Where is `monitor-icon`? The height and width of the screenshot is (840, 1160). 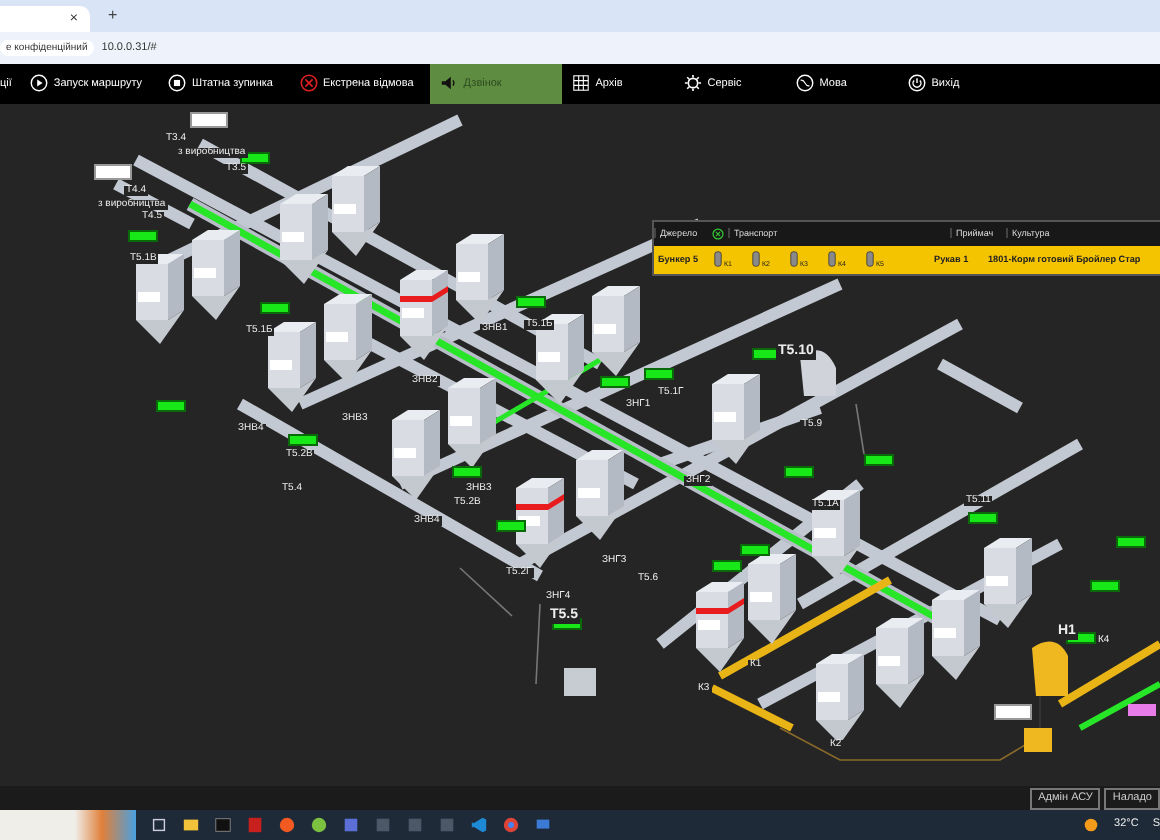
monitor-icon is located at coordinates (543, 824).